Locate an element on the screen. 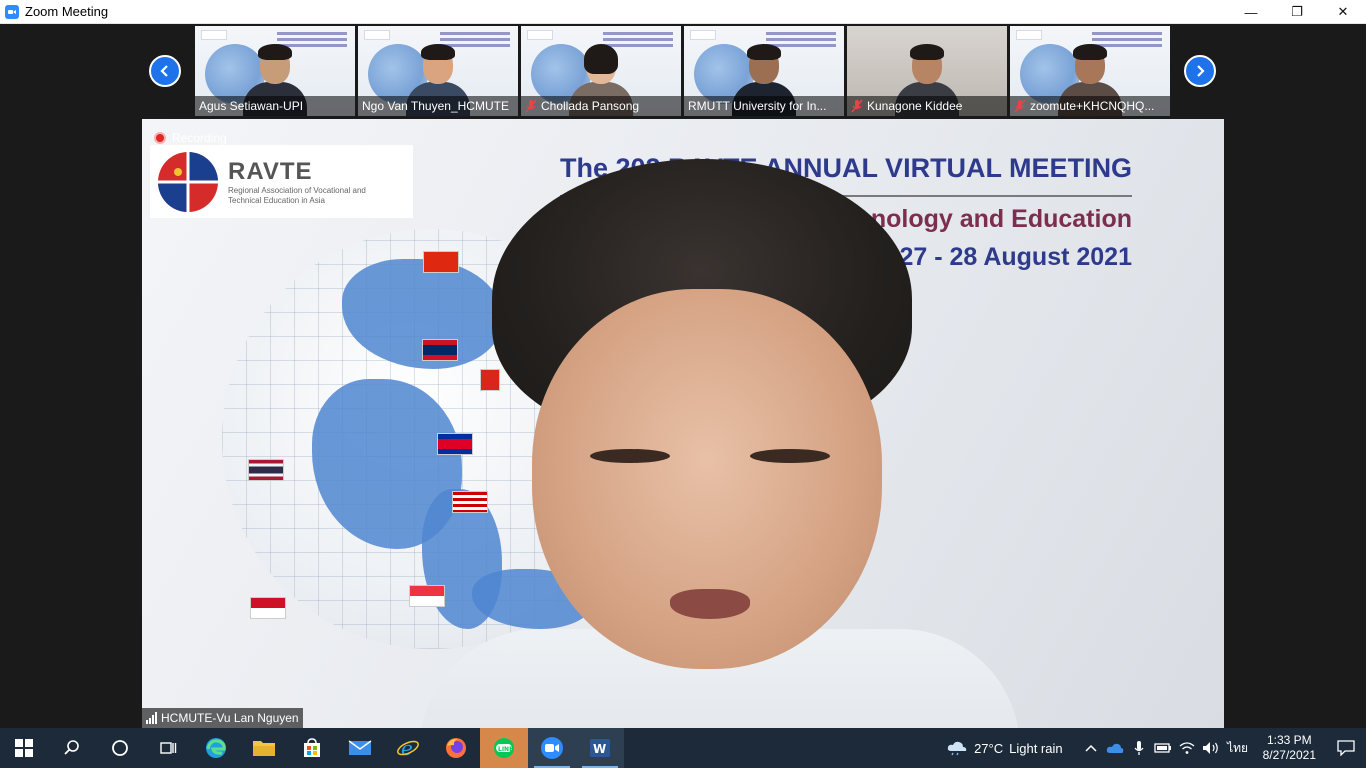 The width and height of the screenshot is (1366, 768). microphone-button is located at coordinates (1139, 748).